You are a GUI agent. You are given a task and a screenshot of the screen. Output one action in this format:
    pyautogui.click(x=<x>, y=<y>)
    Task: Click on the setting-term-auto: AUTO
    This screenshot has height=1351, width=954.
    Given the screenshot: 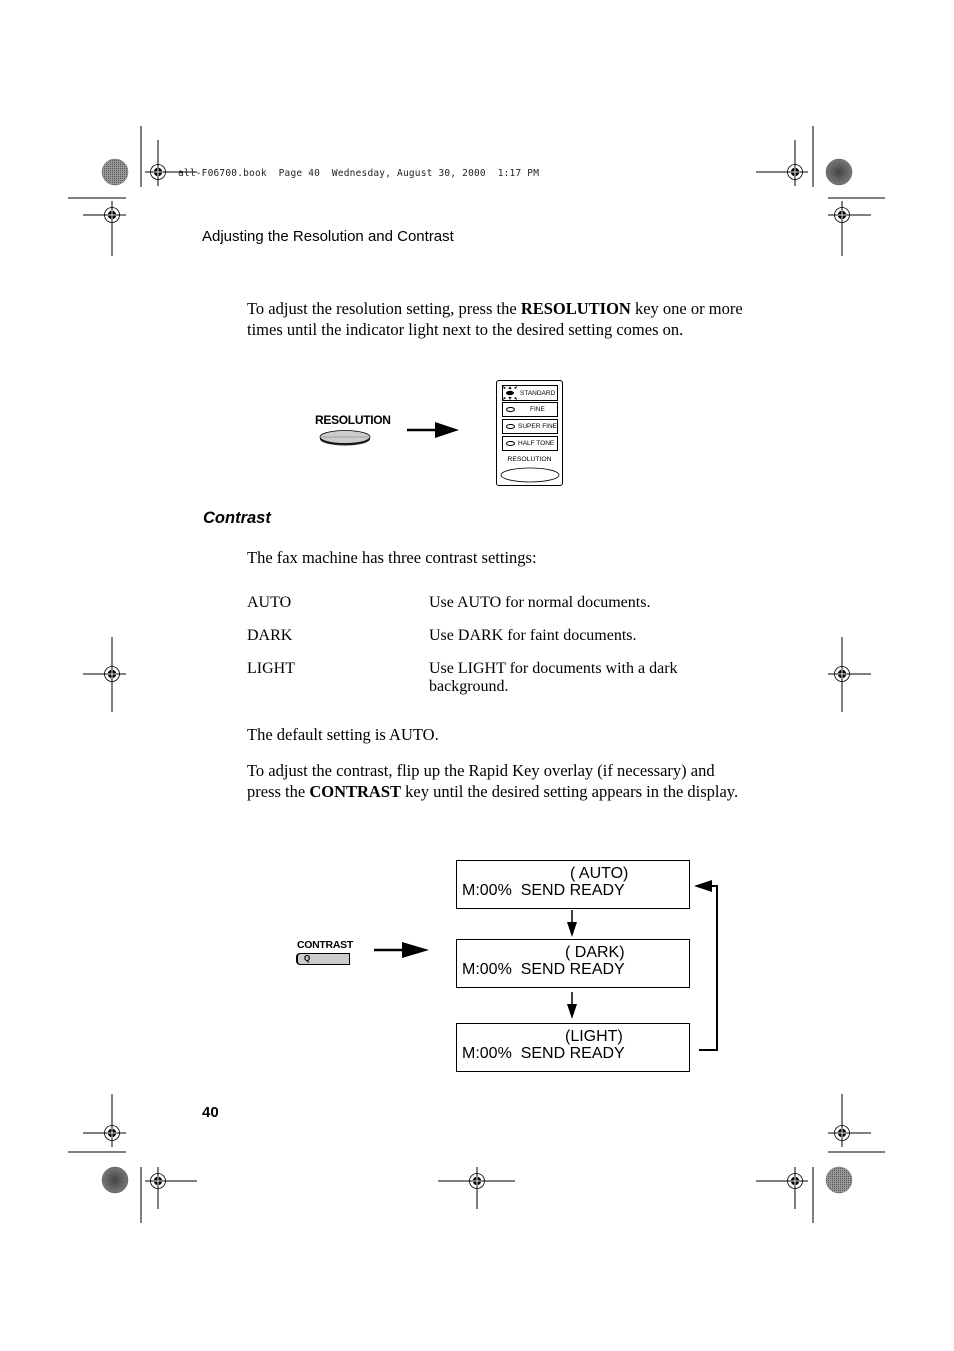 What is the action you would take?
    pyautogui.click(x=269, y=602)
    